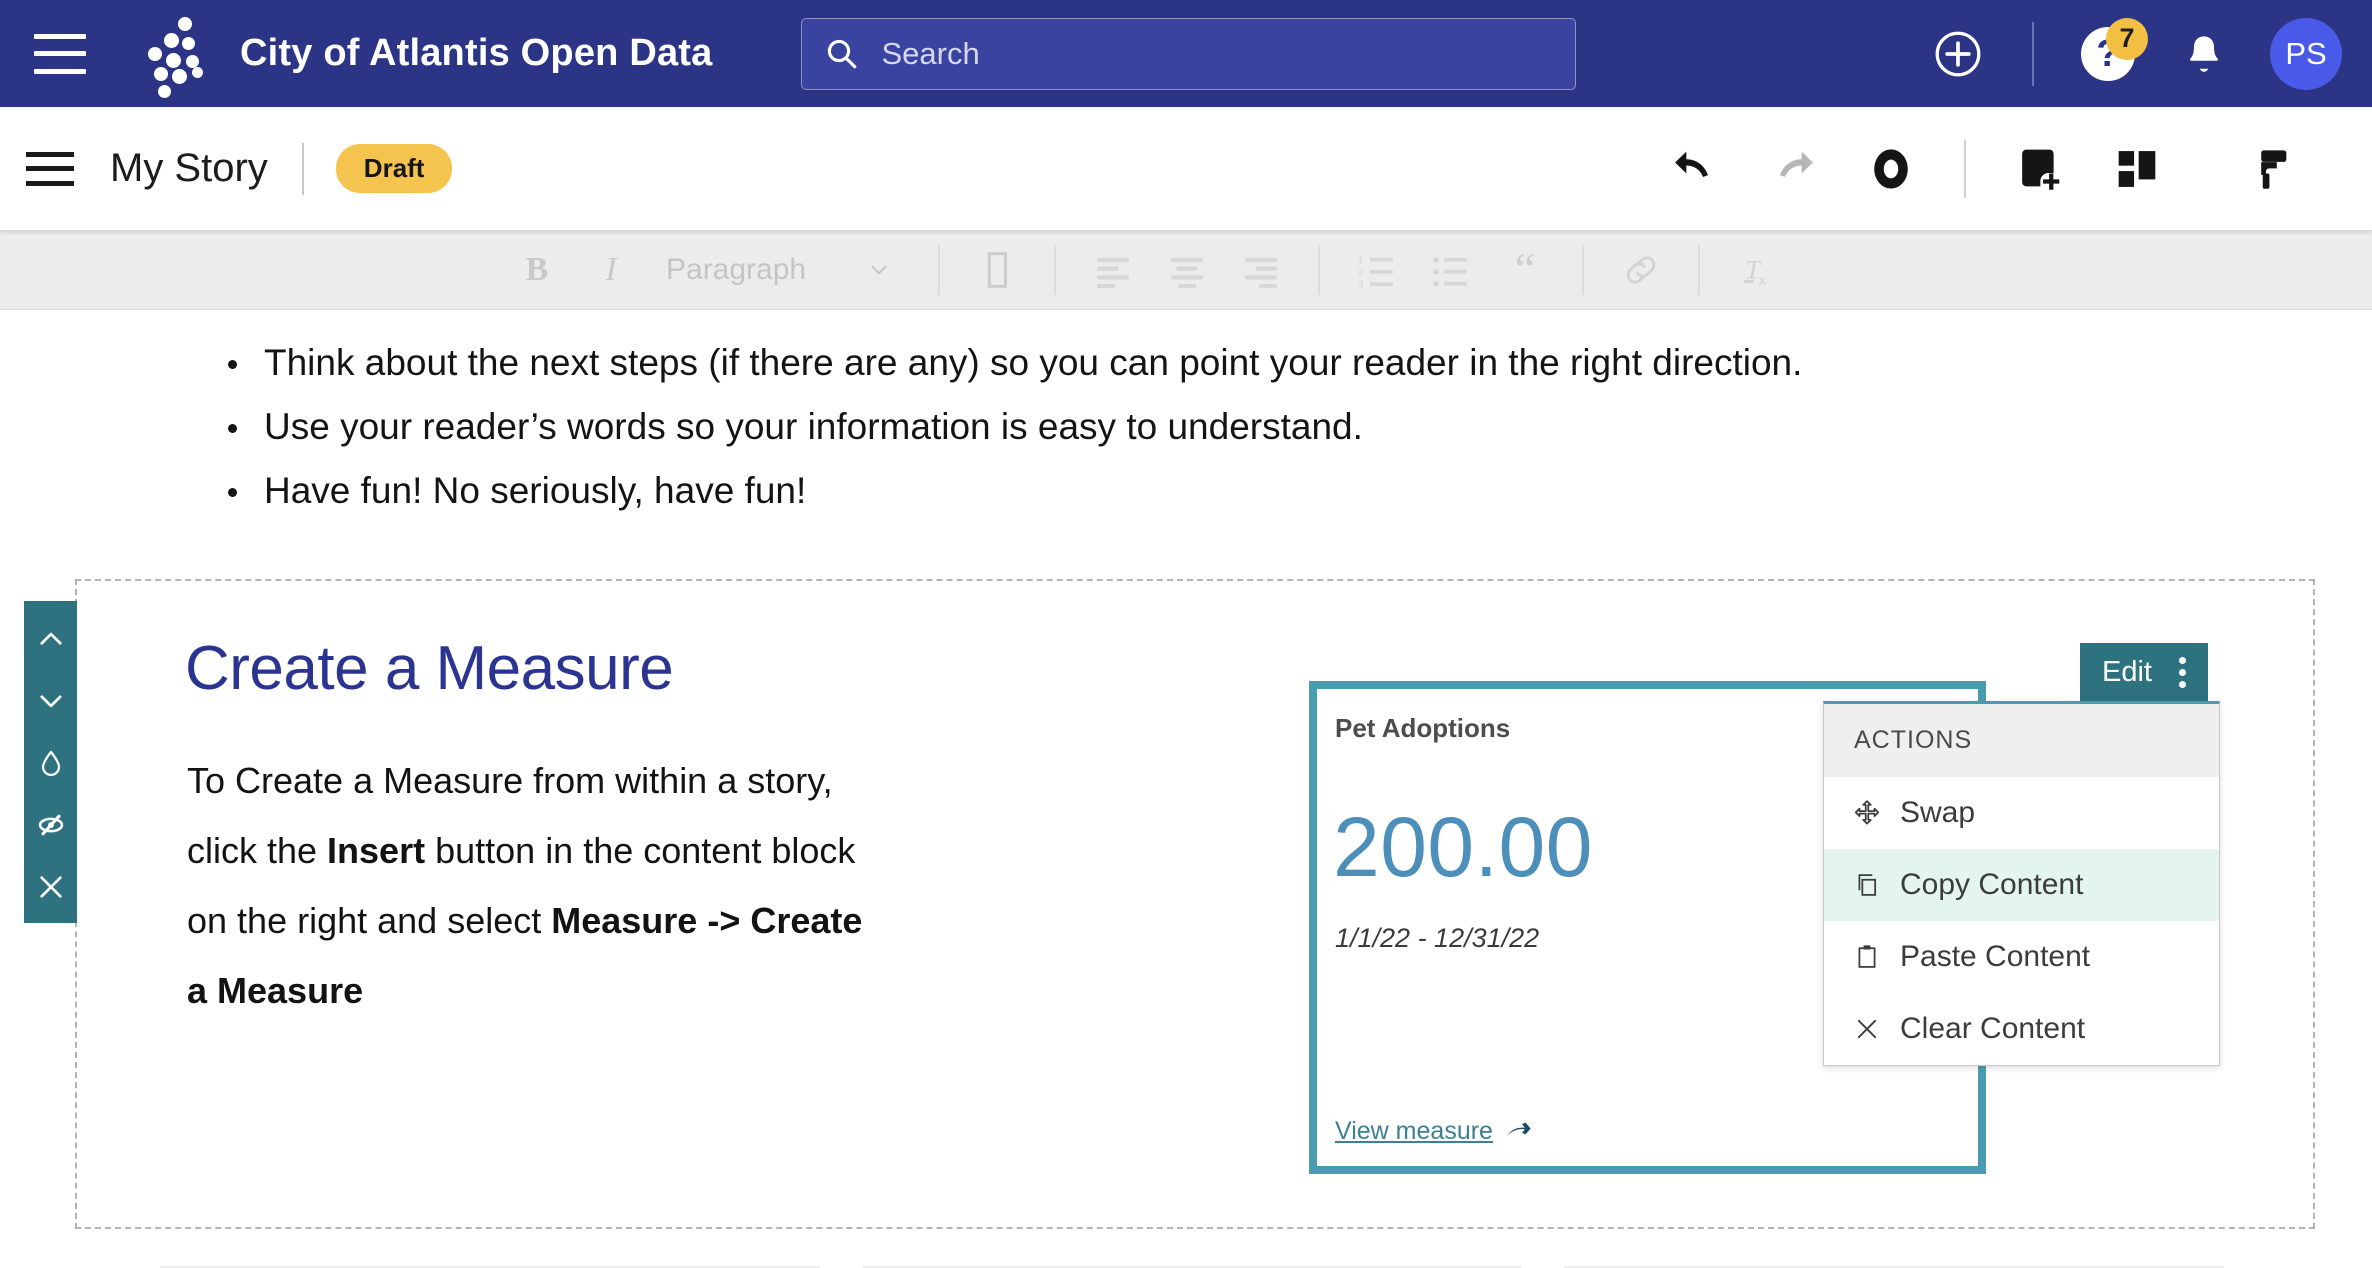  Describe the element at coordinates (1361, 284) in the screenshot. I see `svg-text: 3` at that location.